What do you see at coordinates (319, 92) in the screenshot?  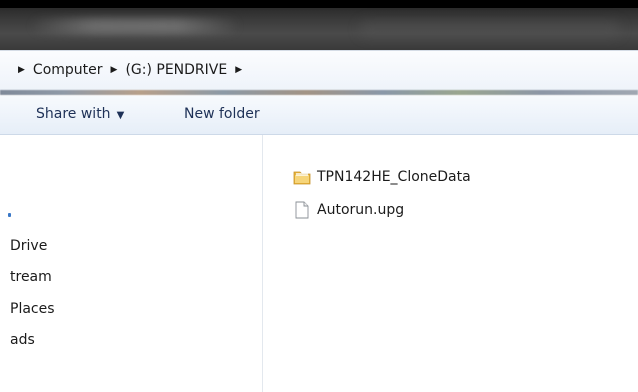 I see `blurred-divider` at bounding box center [319, 92].